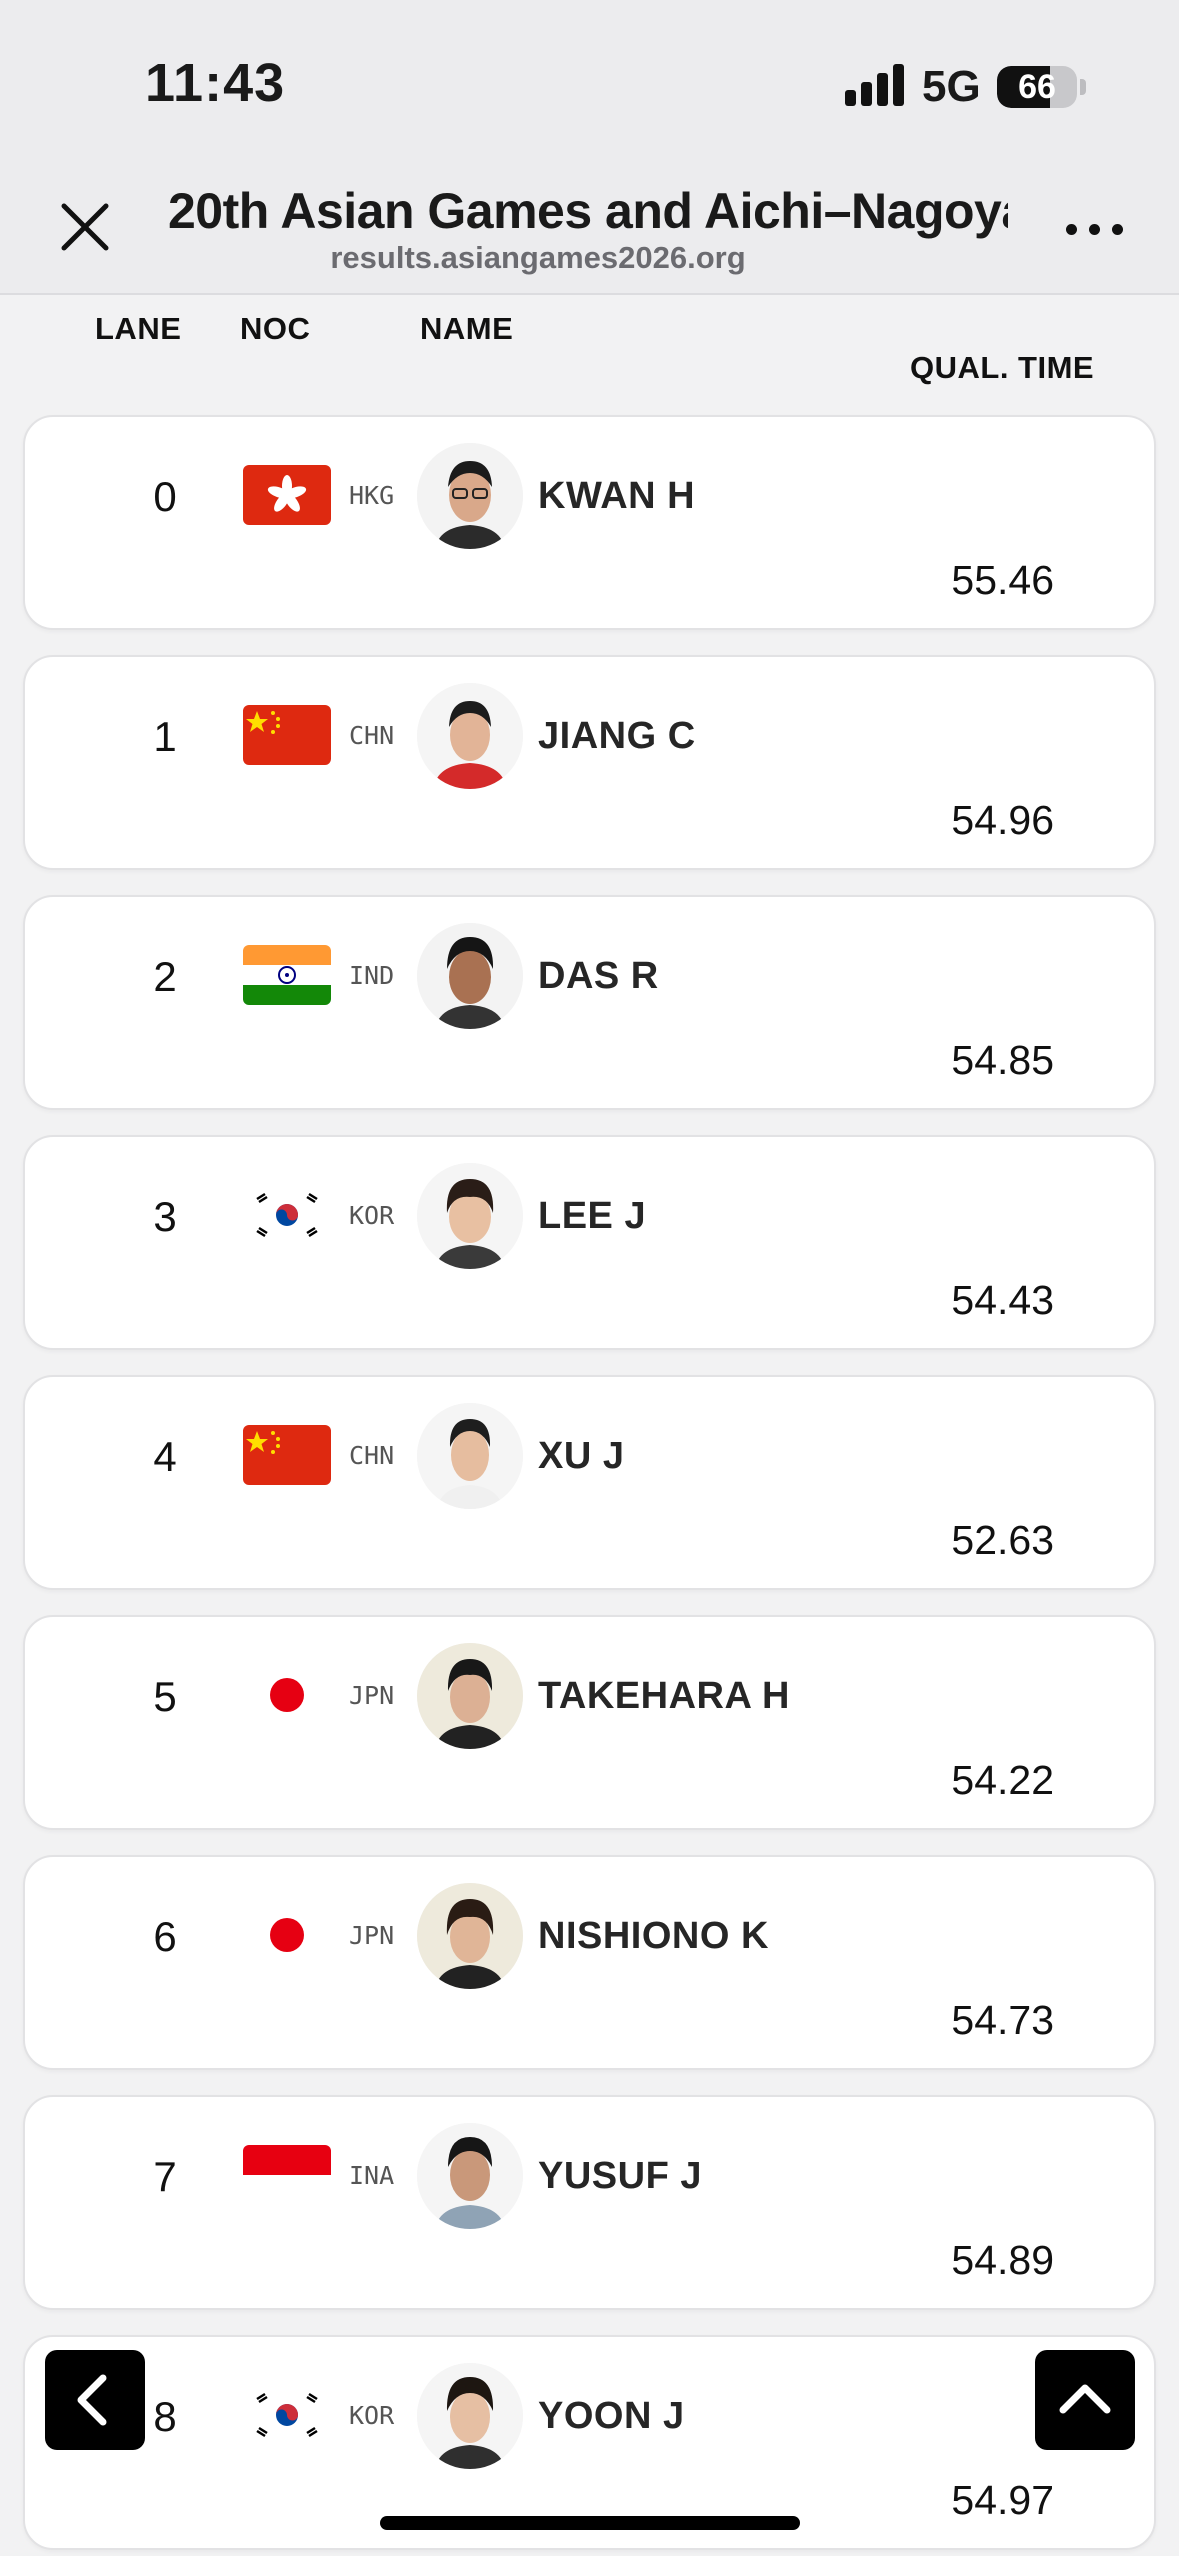 This screenshot has height=2556, width=1179. What do you see at coordinates (589, 1482) in the screenshot?
I see `table-row: 4 CHN XU J 52.63` at bounding box center [589, 1482].